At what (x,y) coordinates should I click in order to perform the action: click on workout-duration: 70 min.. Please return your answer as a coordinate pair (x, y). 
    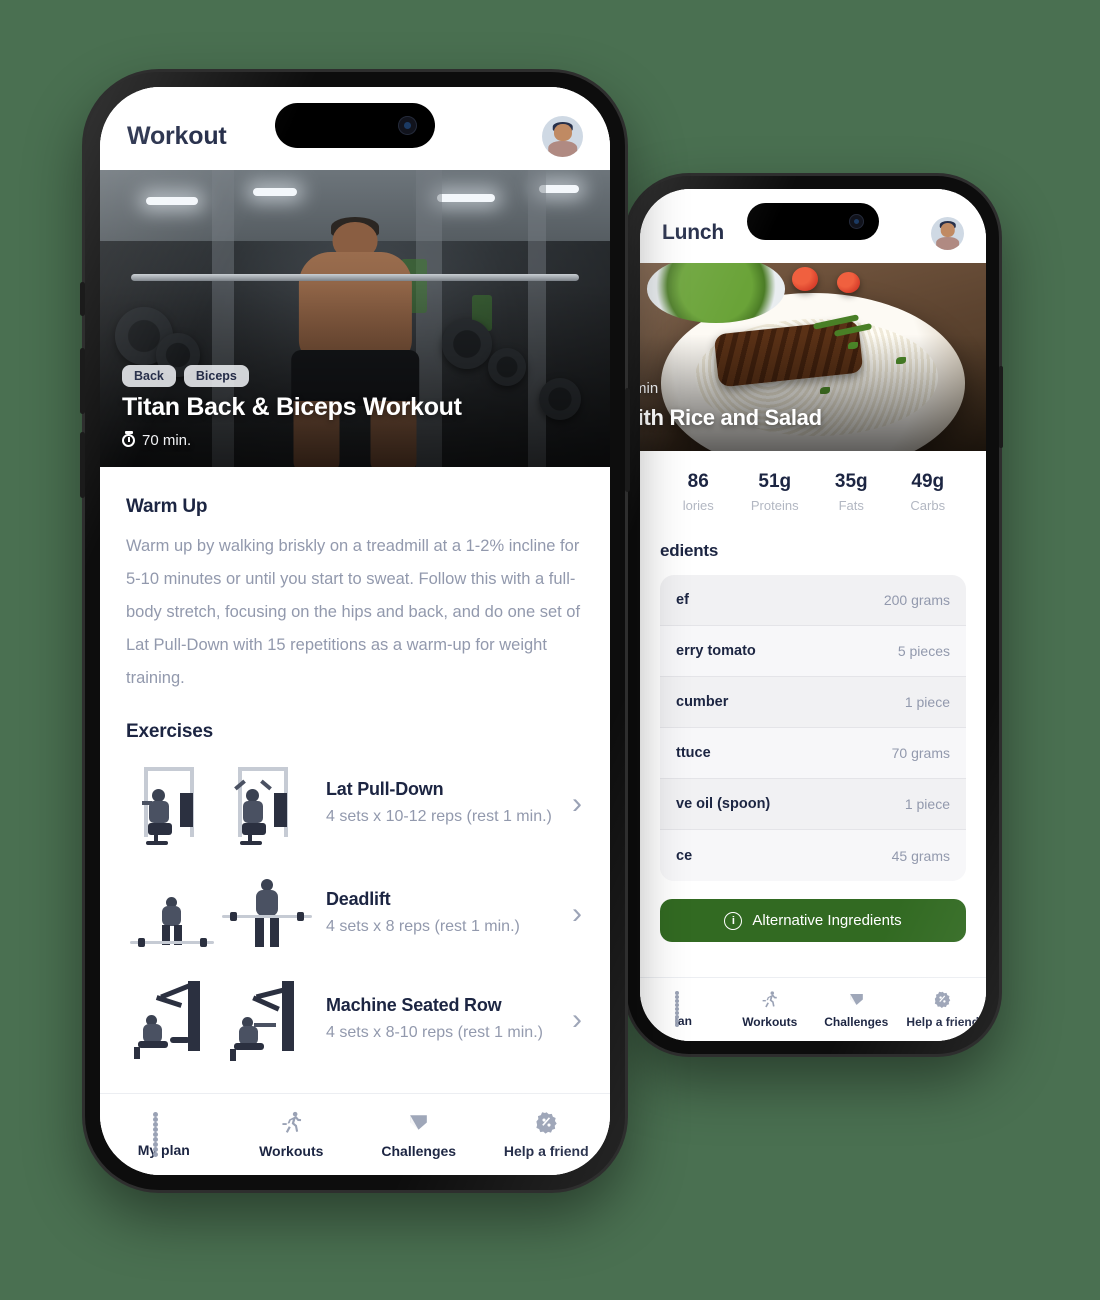
    Looking at the image, I should click on (156, 440).